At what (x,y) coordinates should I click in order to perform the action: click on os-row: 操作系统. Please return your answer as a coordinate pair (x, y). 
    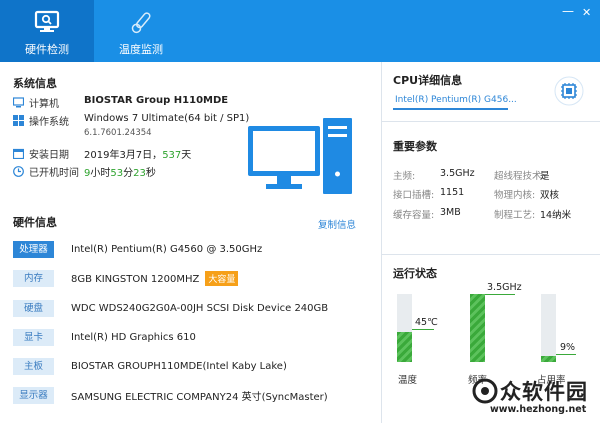
    Looking at the image, I should click on (41, 120).